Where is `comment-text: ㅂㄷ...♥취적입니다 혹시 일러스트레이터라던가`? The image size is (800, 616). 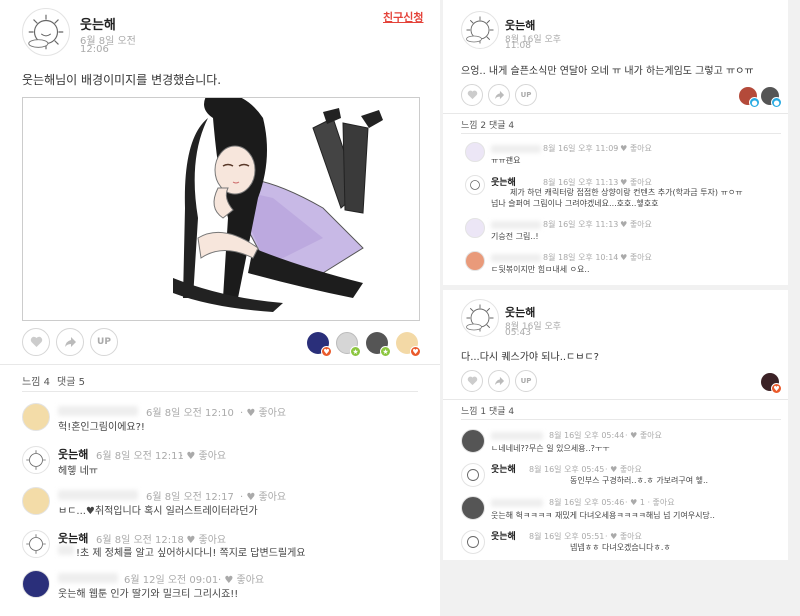 comment-text: ㅂㄷ...♥취적입니다 혹시 일러스트레이터라던가 is located at coordinates (158, 511).